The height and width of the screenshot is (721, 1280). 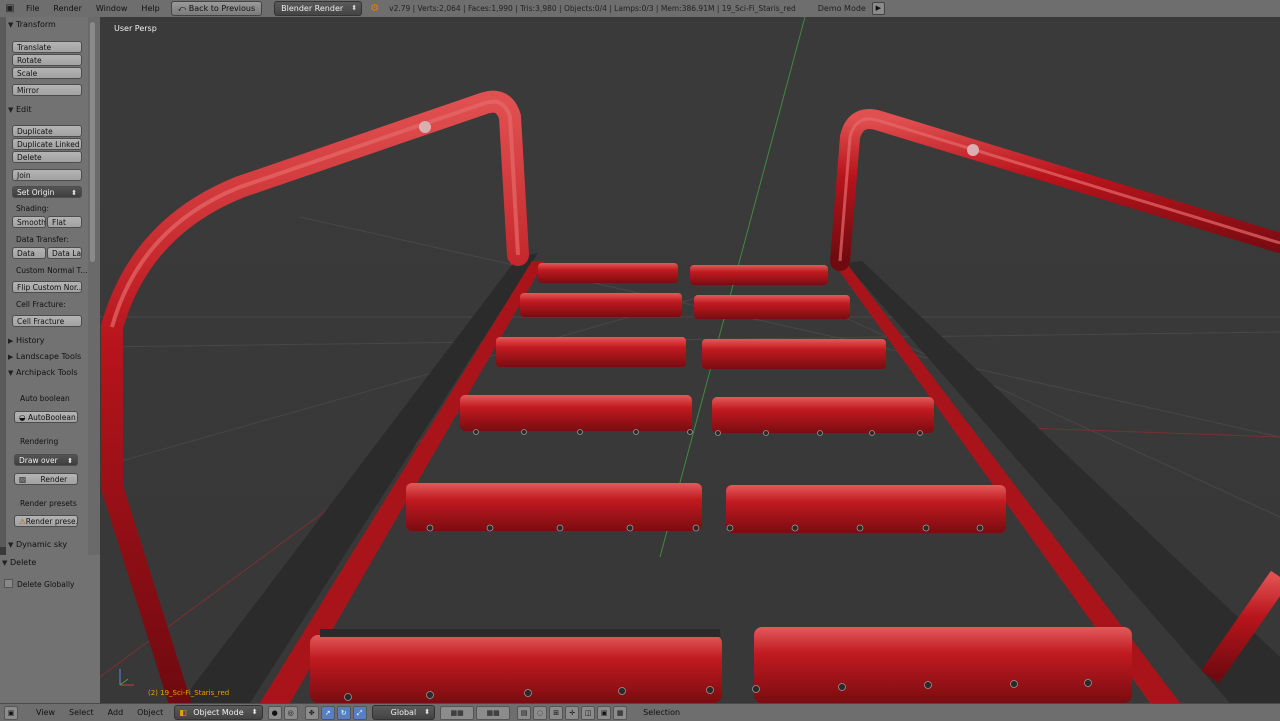 What do you see at coordinates (572, 712) in the screenshot?
I see `snap-element-icon: ✛` at bounding box center [572, 712].